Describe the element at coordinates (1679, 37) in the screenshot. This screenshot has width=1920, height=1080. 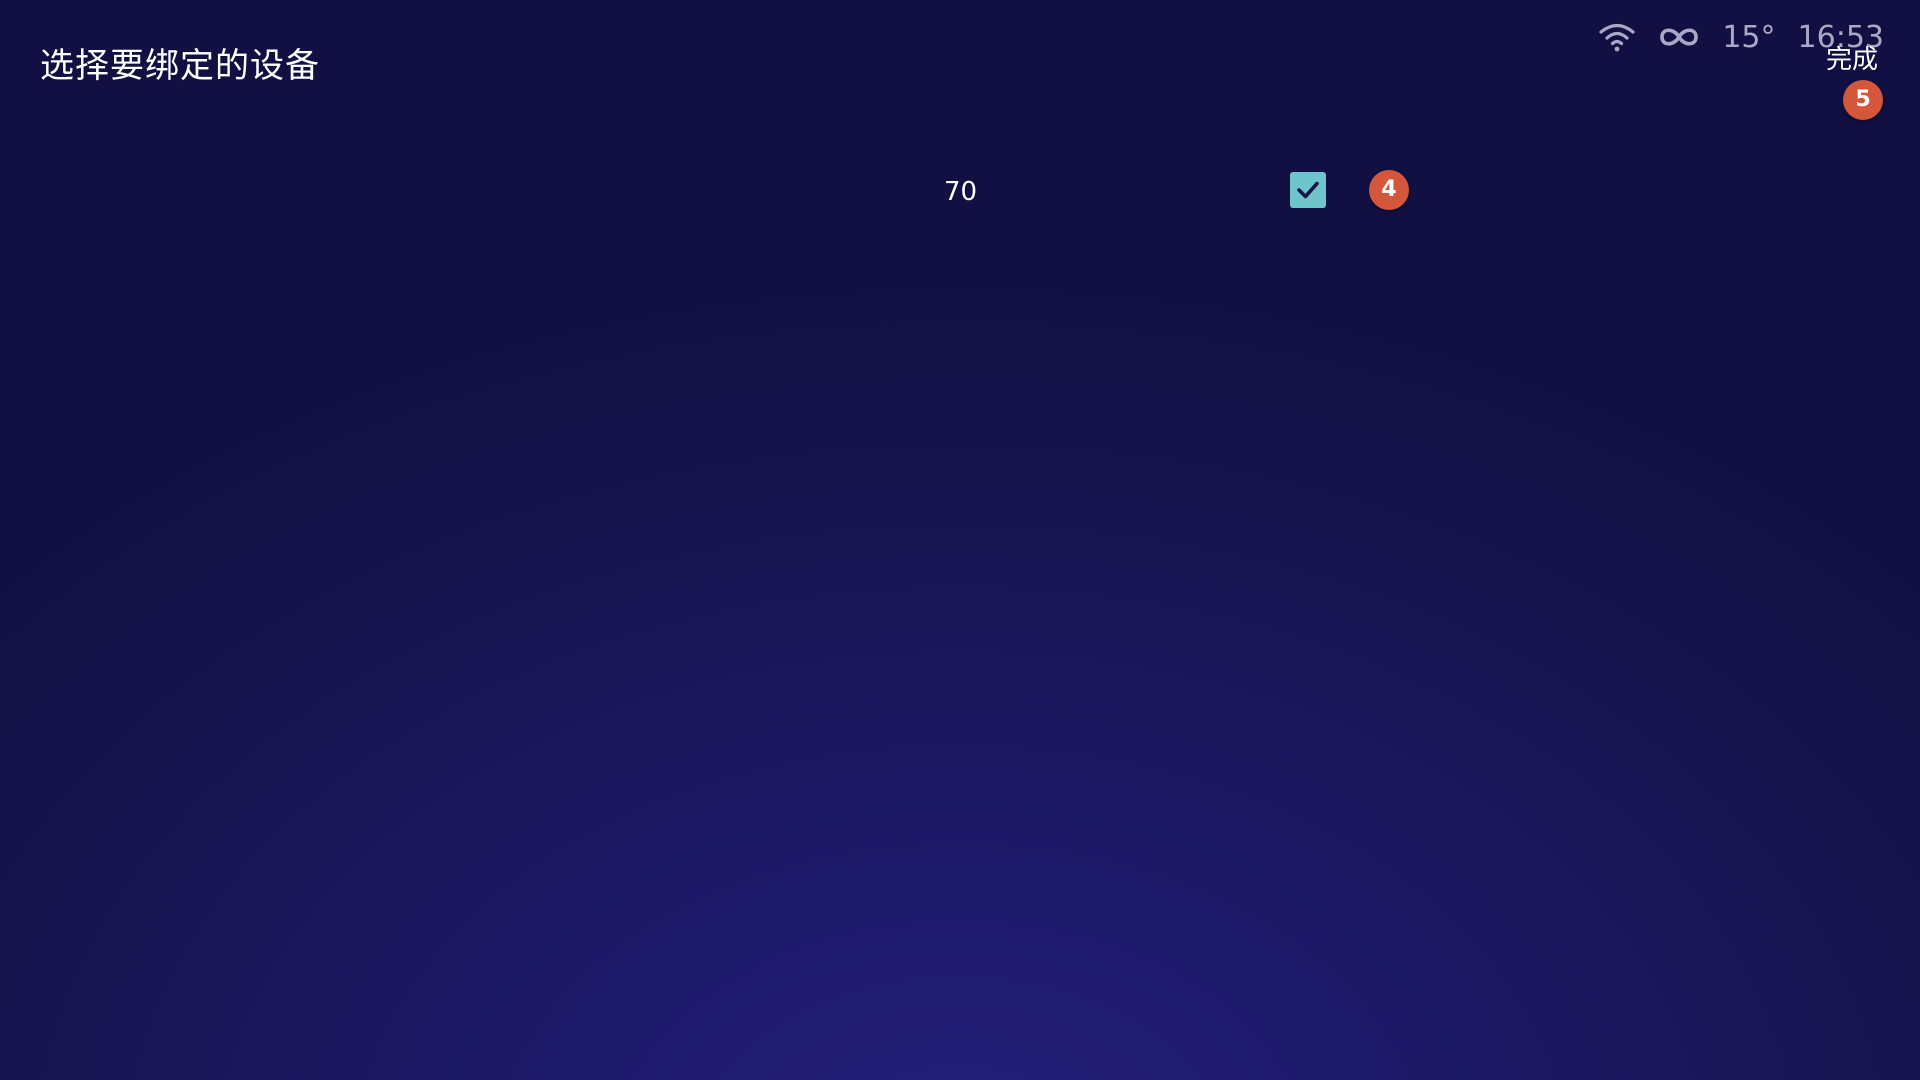
I see `infinity-icon` at that location.